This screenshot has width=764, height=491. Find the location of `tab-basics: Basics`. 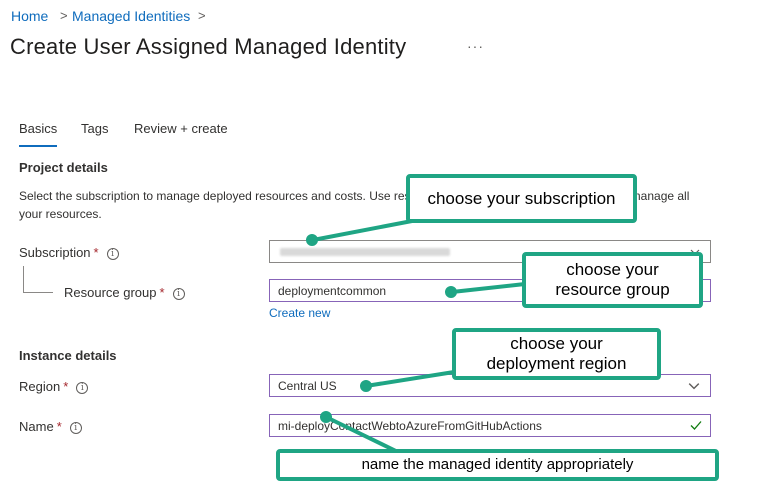

tab-basics: Basics is located at coordinates (38, 128).